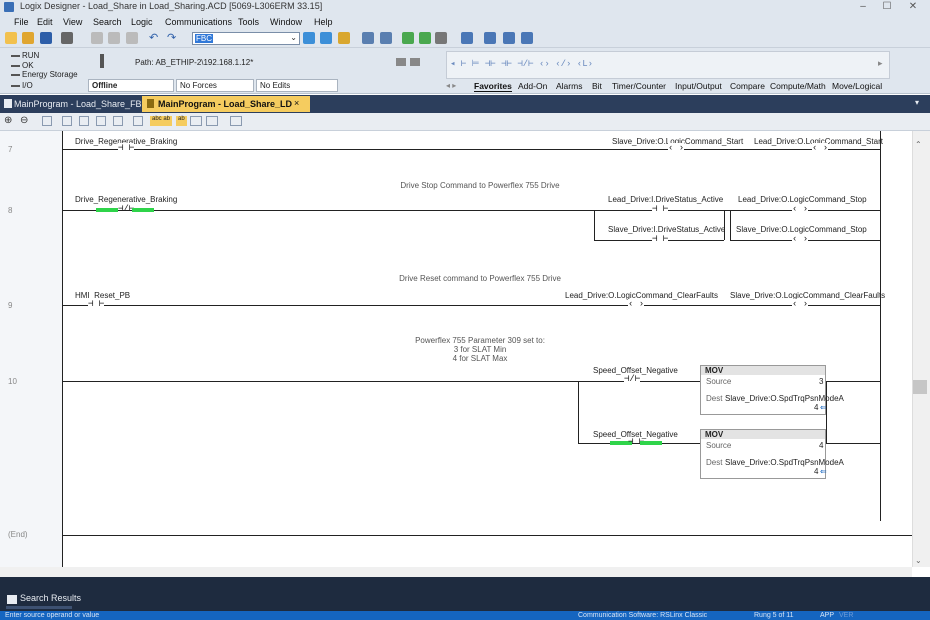 The height and width of the screenshot is (620, 930). Describe the element at coordinates (297, 85) in the screenshot. I see `edits-status: No Edits` at that location.